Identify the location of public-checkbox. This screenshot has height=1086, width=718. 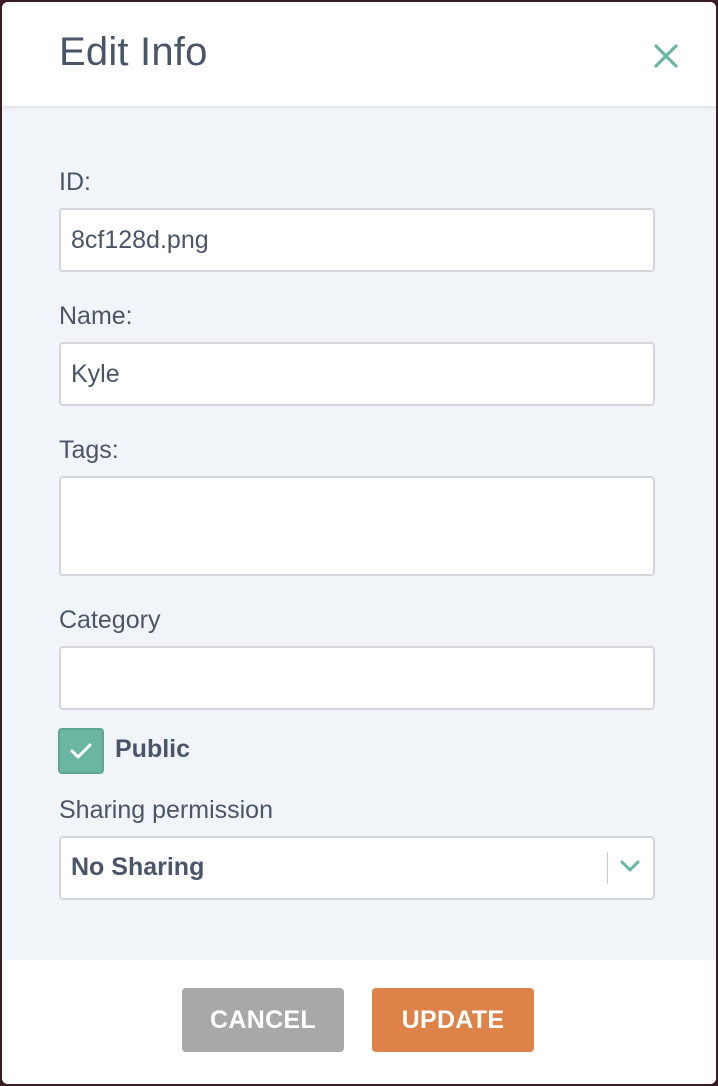
(81, 751).